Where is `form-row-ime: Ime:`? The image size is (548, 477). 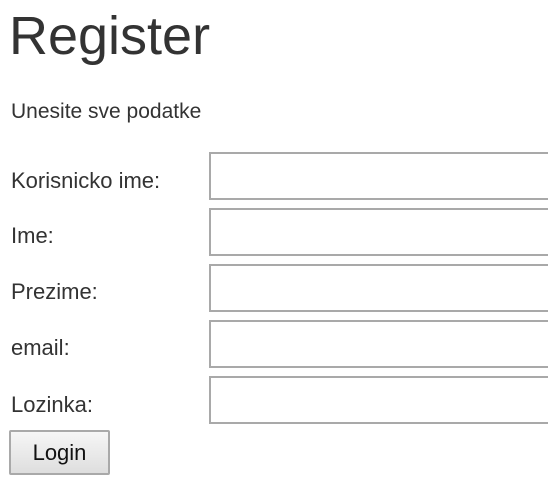 form-row-ime: Ime: is located at coordinates (279, 234).